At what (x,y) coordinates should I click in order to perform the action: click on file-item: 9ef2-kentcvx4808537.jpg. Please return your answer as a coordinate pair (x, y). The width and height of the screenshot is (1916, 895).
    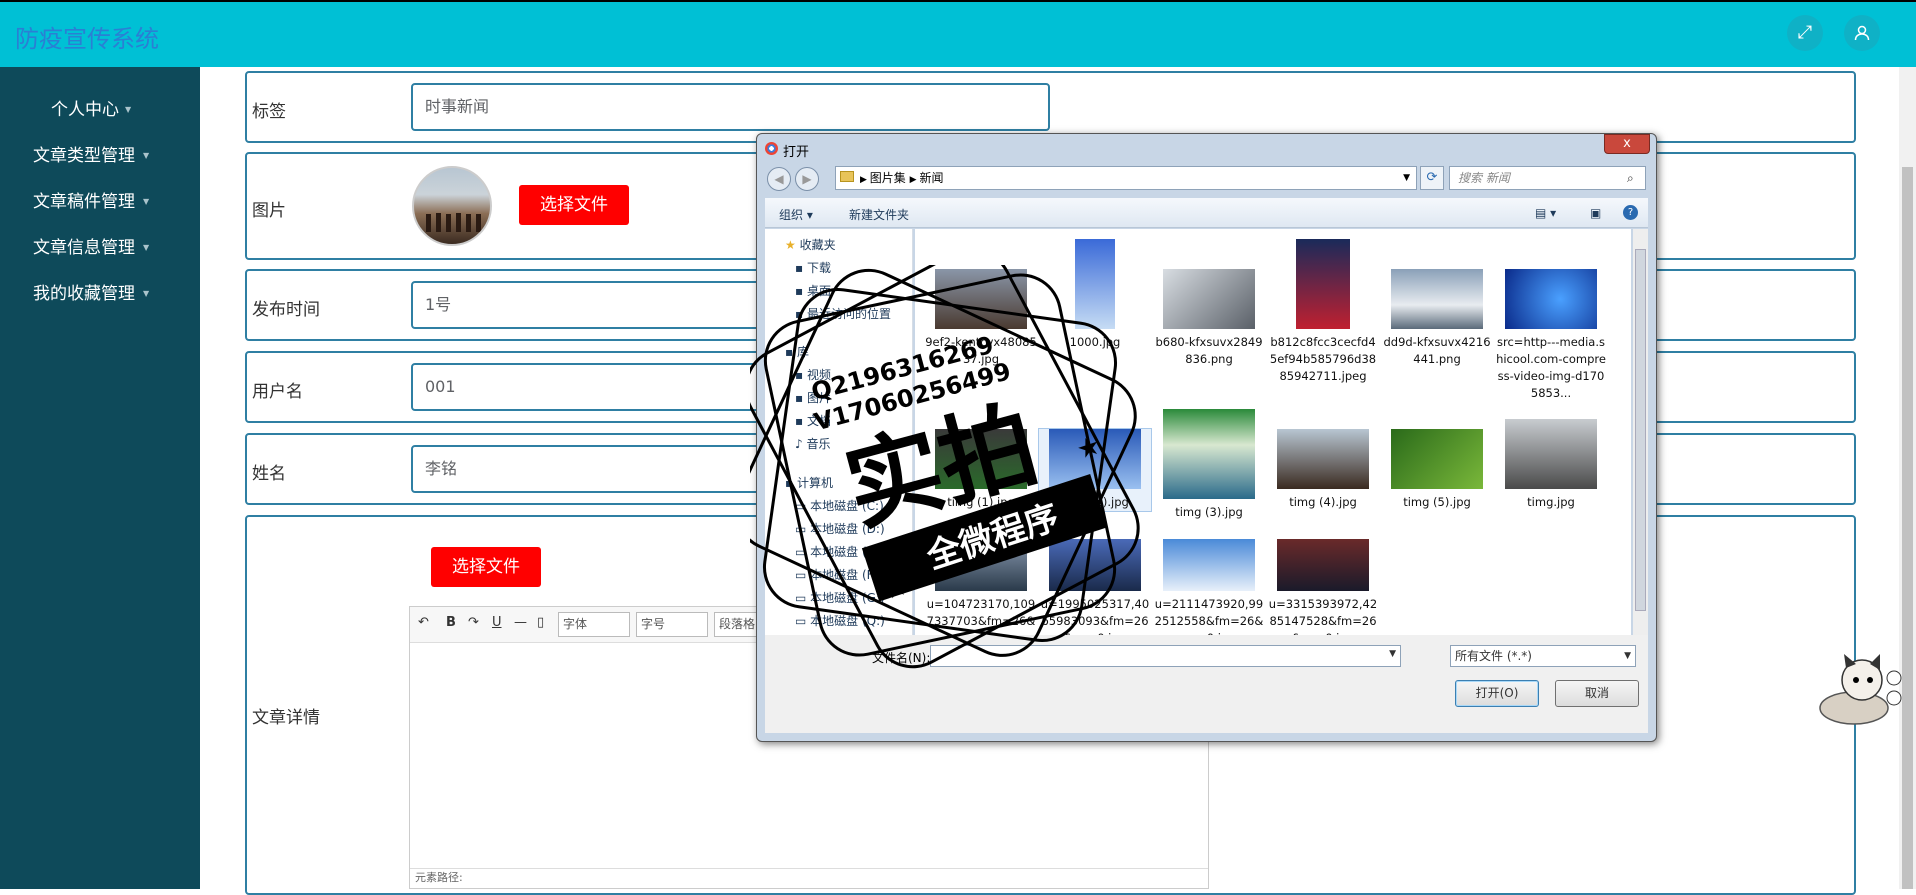
    Looking at the image, I should click on (981, 318).